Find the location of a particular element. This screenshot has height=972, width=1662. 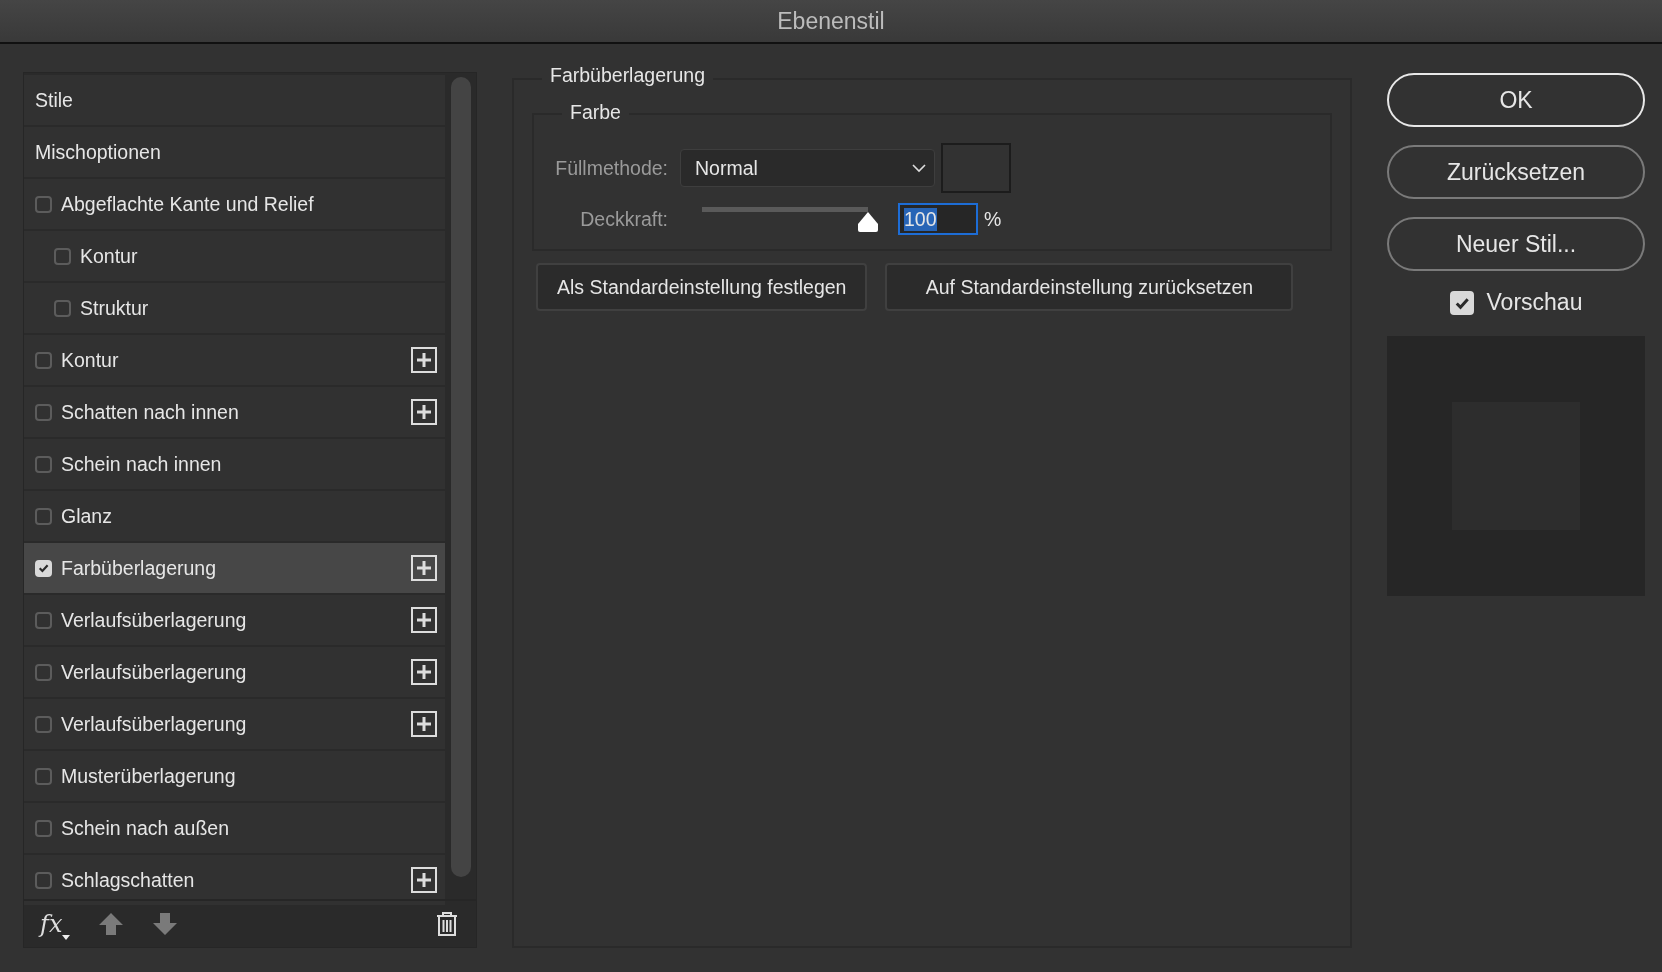

trash-icon is located at coordinates (447, 924).